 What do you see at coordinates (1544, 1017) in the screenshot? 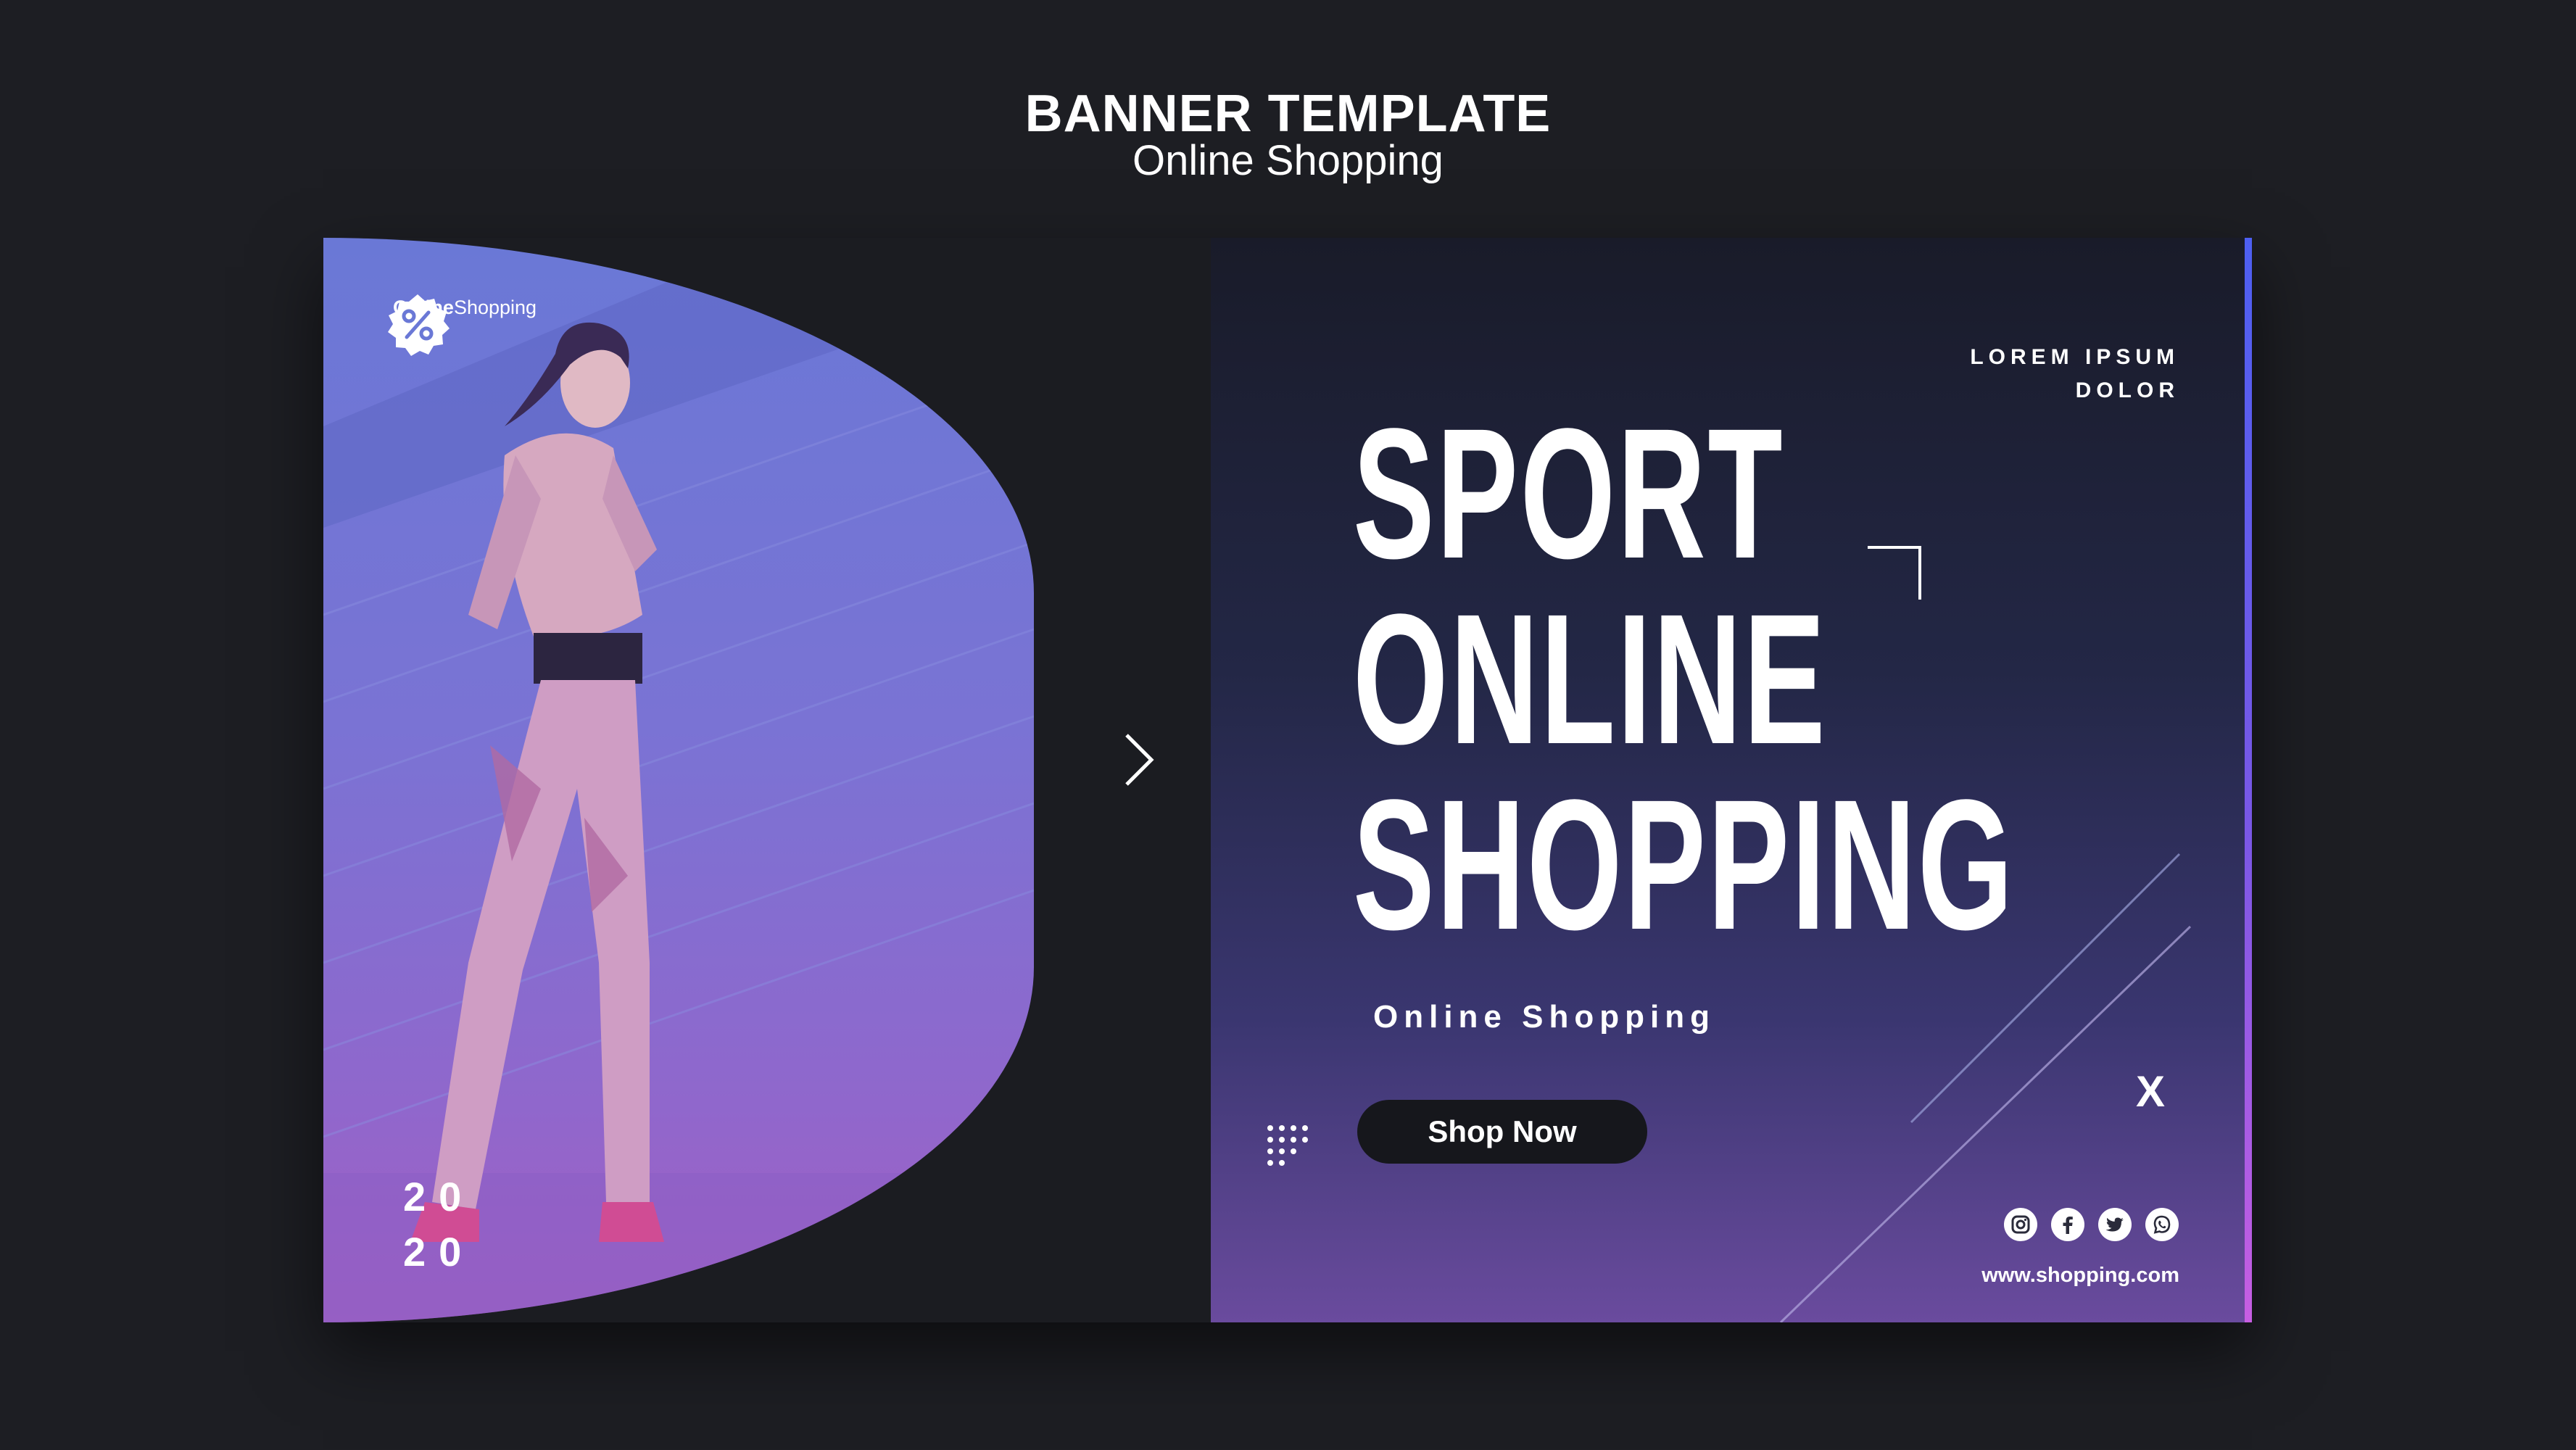
I see `tagline: Online Shopping` at bounding box center [1544, 1017].